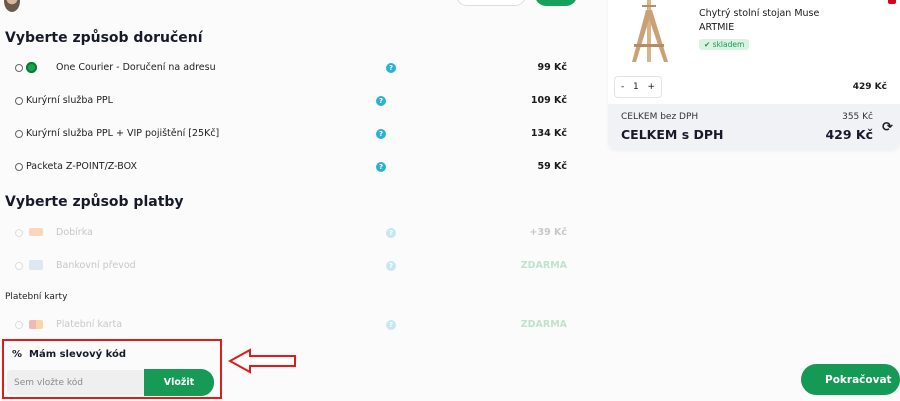  I want to click on payment-card-icon, so click(36, 324).